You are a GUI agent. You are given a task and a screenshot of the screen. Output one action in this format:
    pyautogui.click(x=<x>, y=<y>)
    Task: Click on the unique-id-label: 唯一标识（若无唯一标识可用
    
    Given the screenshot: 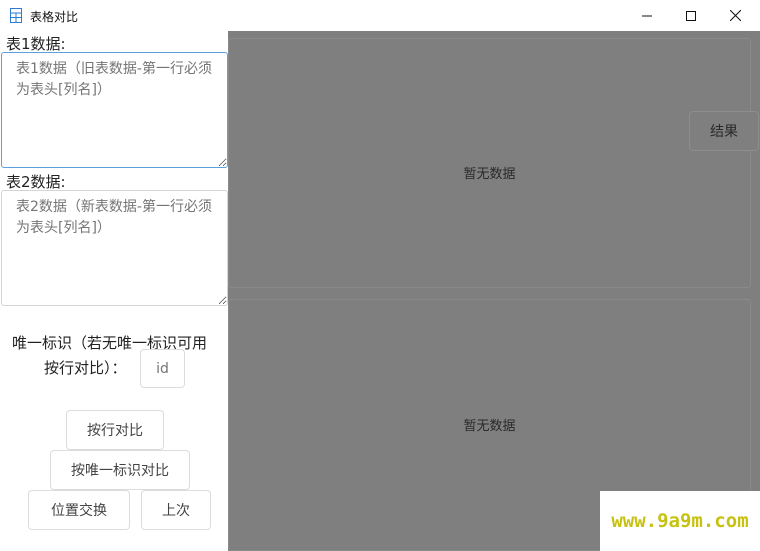 What is the action you would take?
    pyautogui.click(x=110, y=343)
    